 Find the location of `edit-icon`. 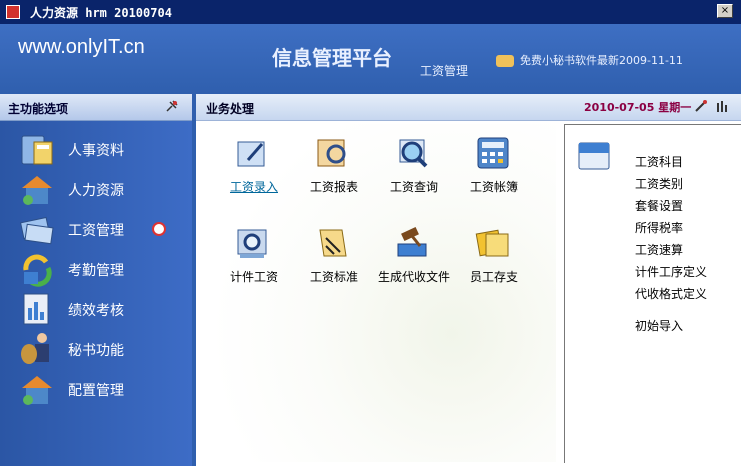

edit-icon is located at coordinates (701, 106).